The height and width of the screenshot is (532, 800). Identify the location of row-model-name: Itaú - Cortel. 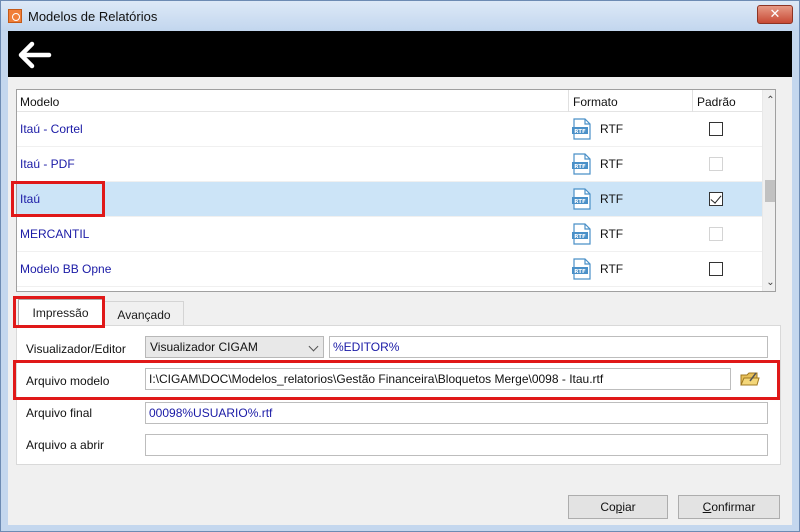
(51, 129).